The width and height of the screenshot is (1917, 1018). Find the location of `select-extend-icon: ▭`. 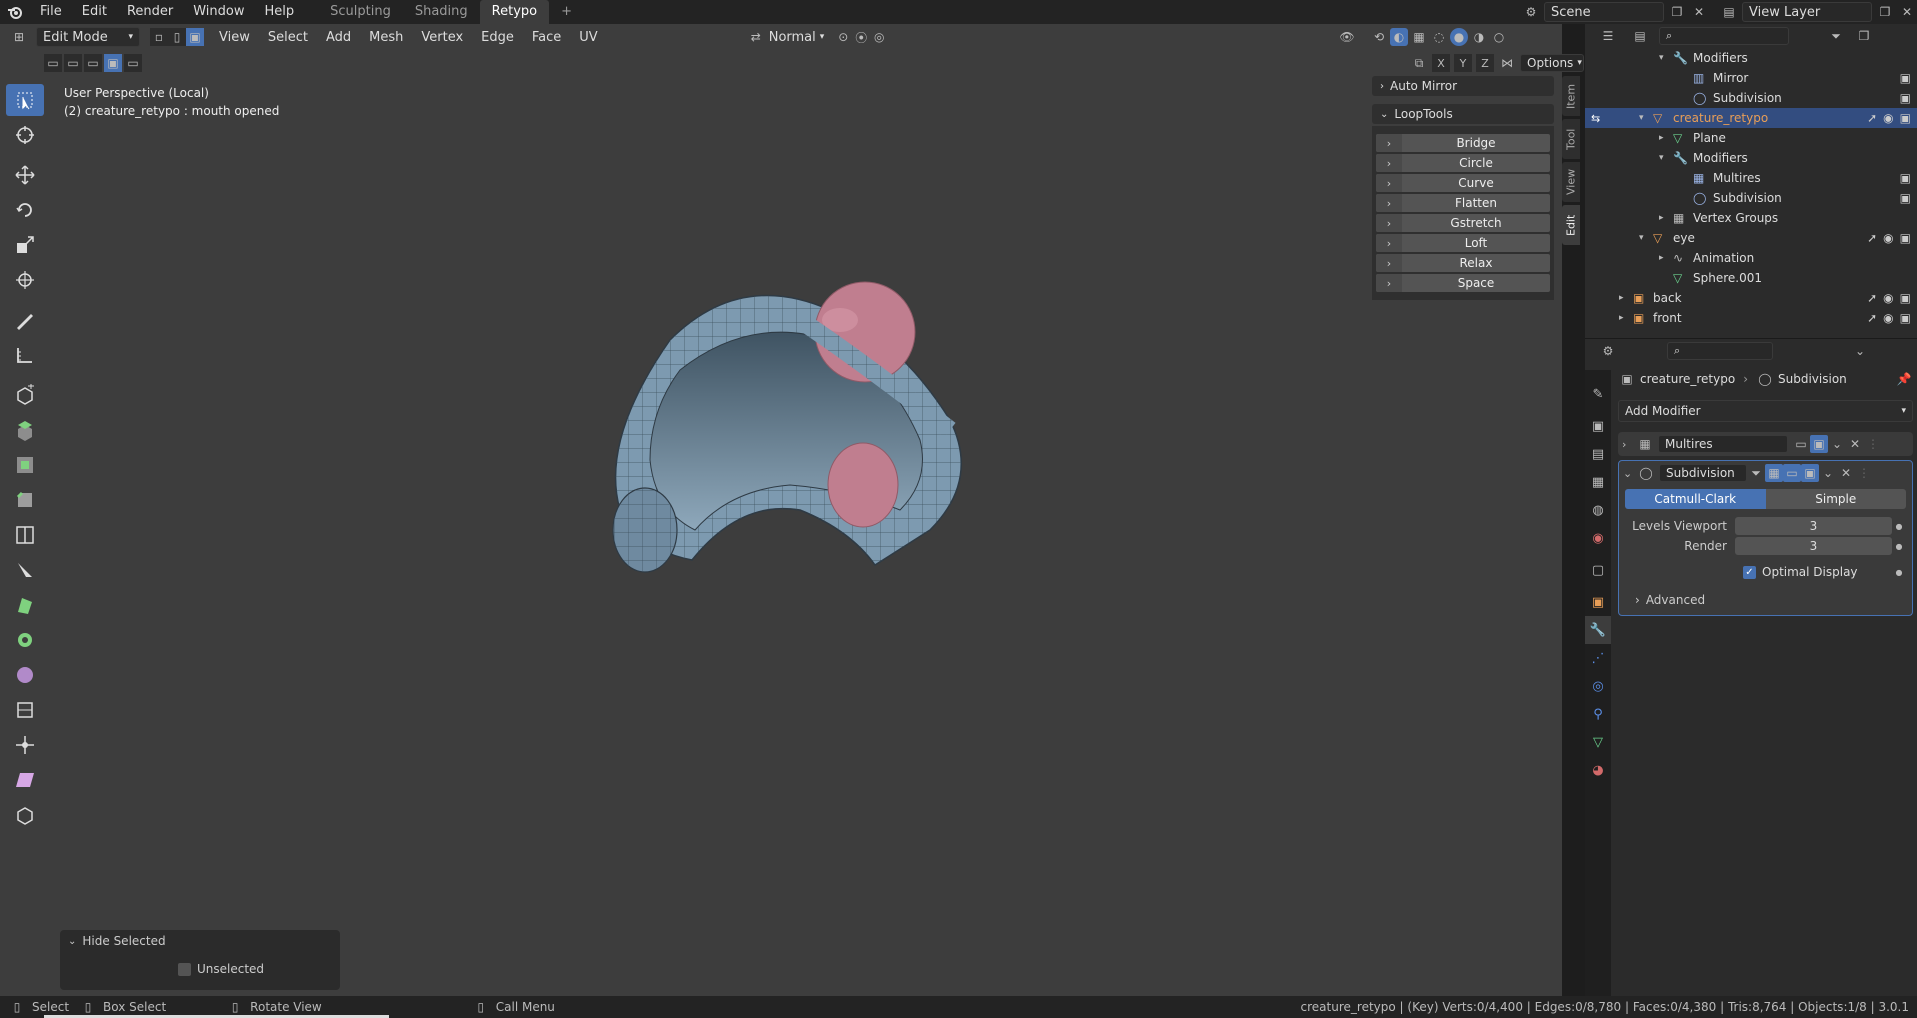

select-extend-icon: ▭ is located at coordinates (73, 63).